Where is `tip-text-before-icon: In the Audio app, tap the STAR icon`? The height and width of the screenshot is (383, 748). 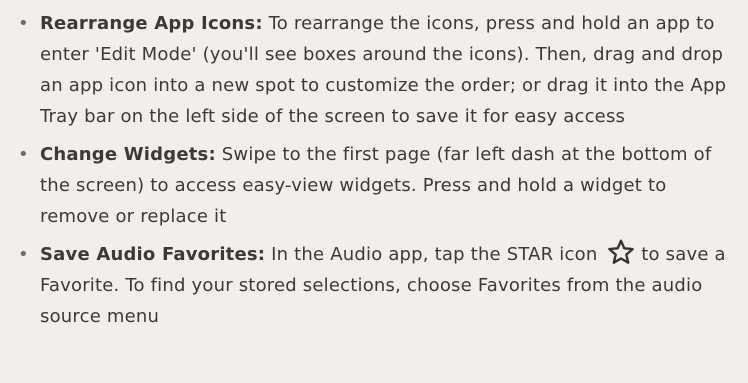
tip-text-before-icon: In the Audio app, tap the STAR icon is located at coordinates (434, 254).